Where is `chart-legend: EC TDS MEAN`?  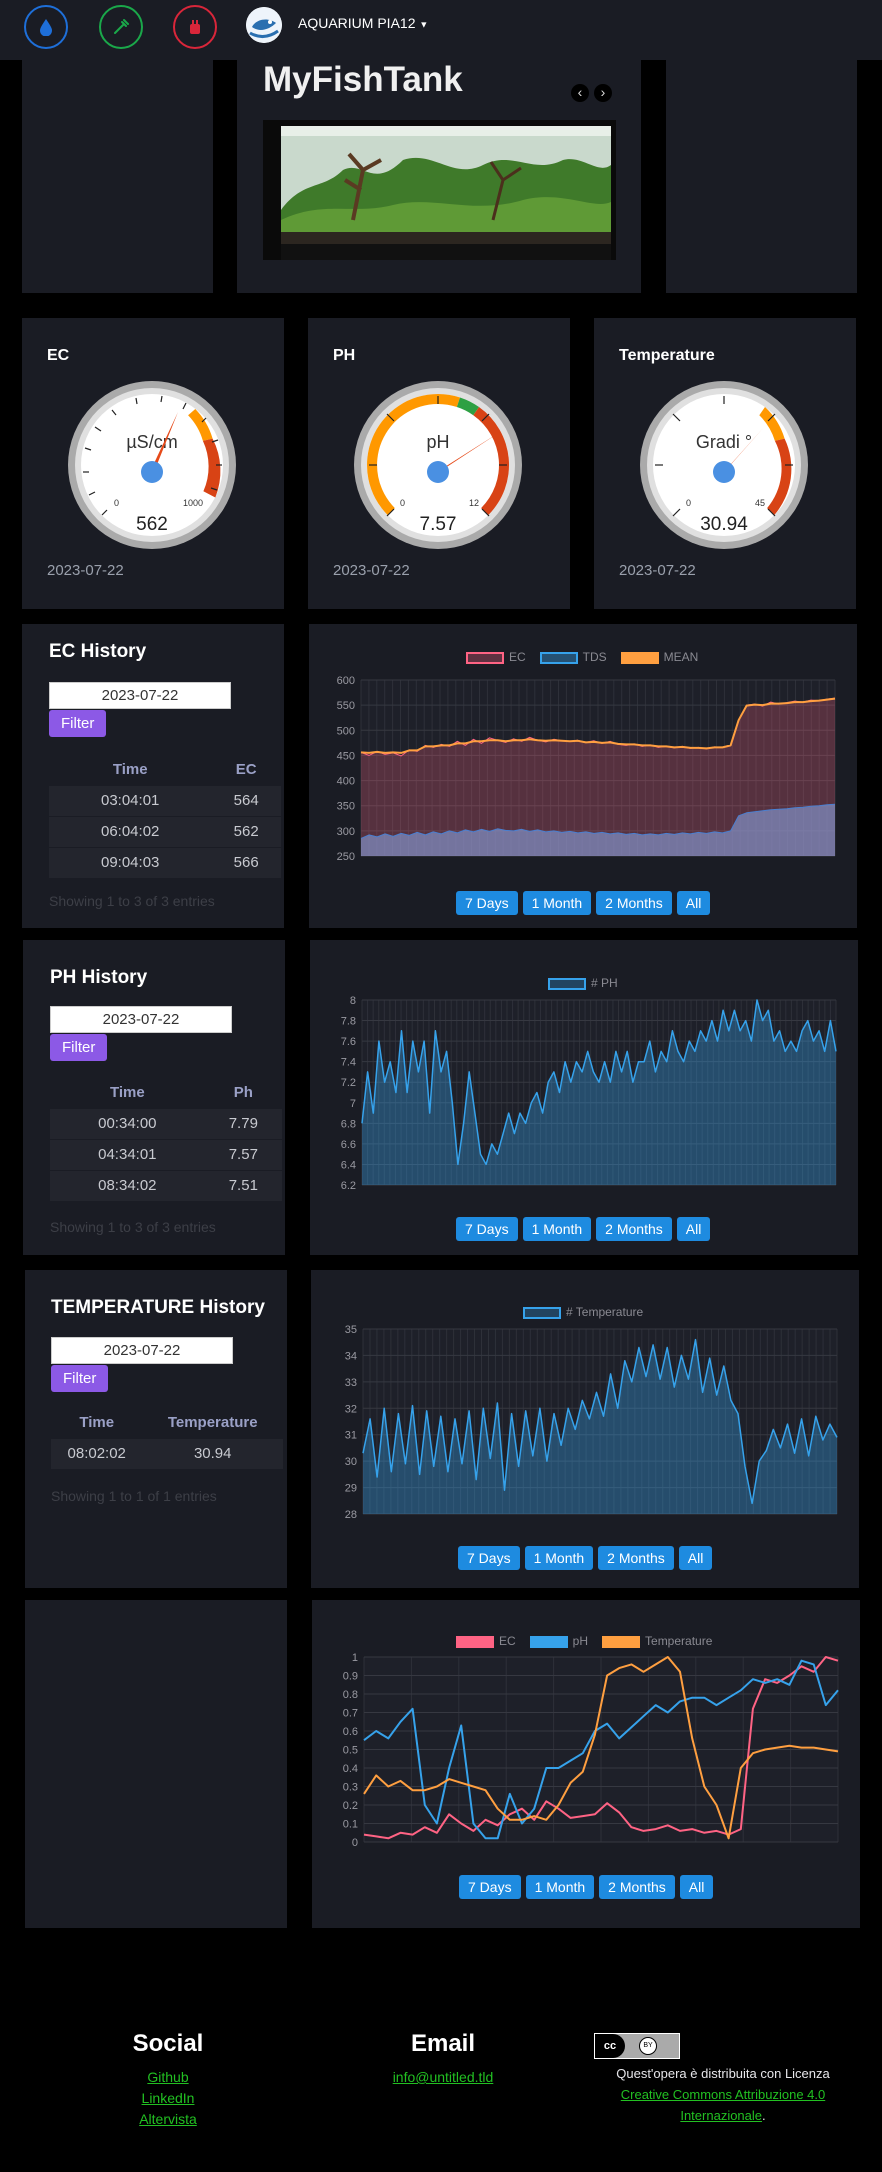
chart-legend: EC TDS MEAN is located at coordinates (582, 657).